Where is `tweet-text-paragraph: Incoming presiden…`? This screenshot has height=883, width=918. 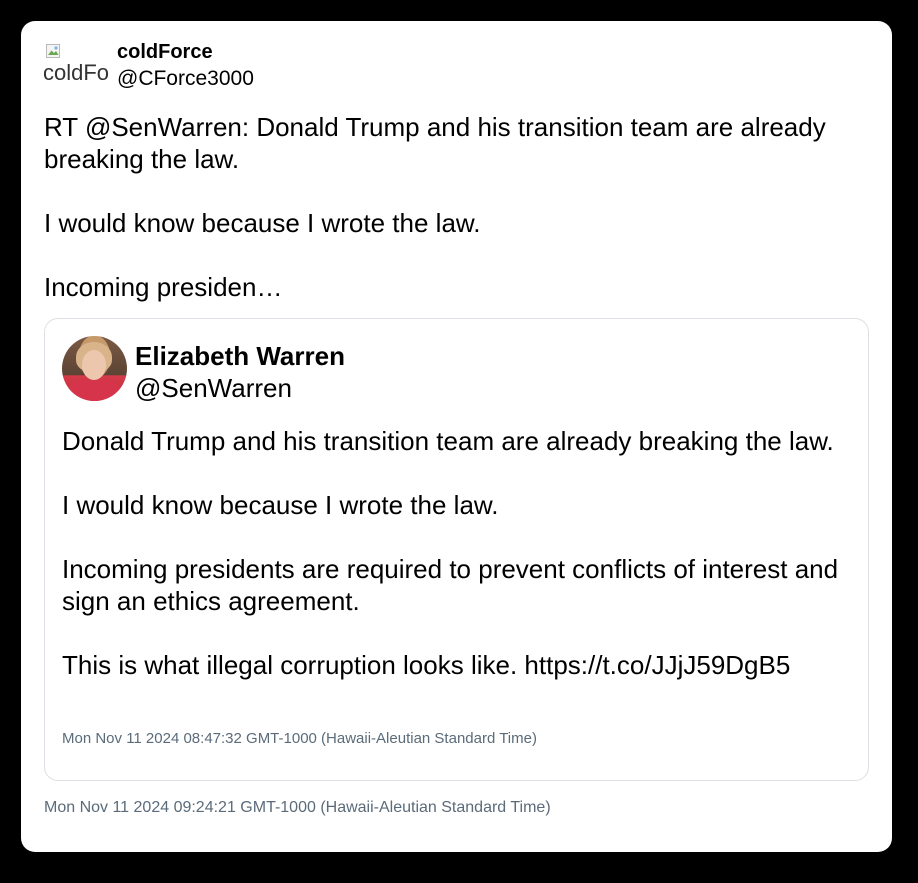 tweet-text-paragraph: Incoming presiden… is located at coordinates (163, 287).